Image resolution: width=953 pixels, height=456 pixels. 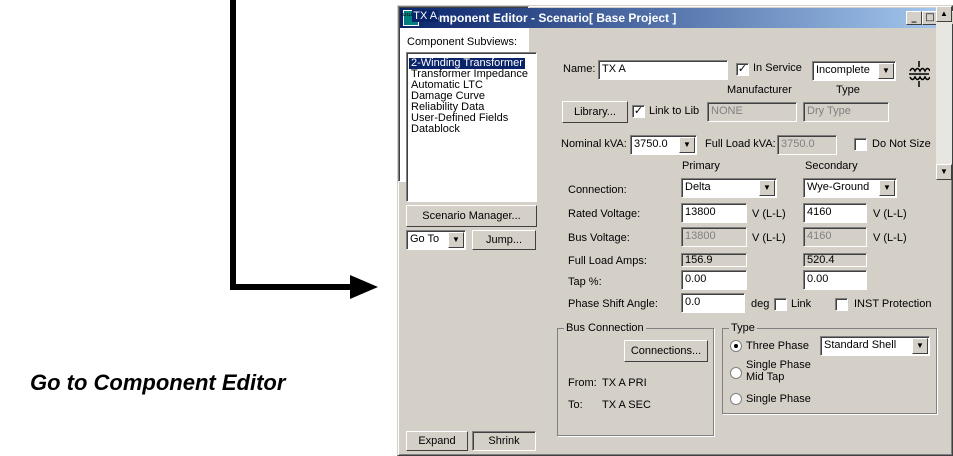 What do you see at coordinates (638, 111) in the screenshot?
I see `link-to-lib-checkbox: ✓` at bounding box center [638, 111].